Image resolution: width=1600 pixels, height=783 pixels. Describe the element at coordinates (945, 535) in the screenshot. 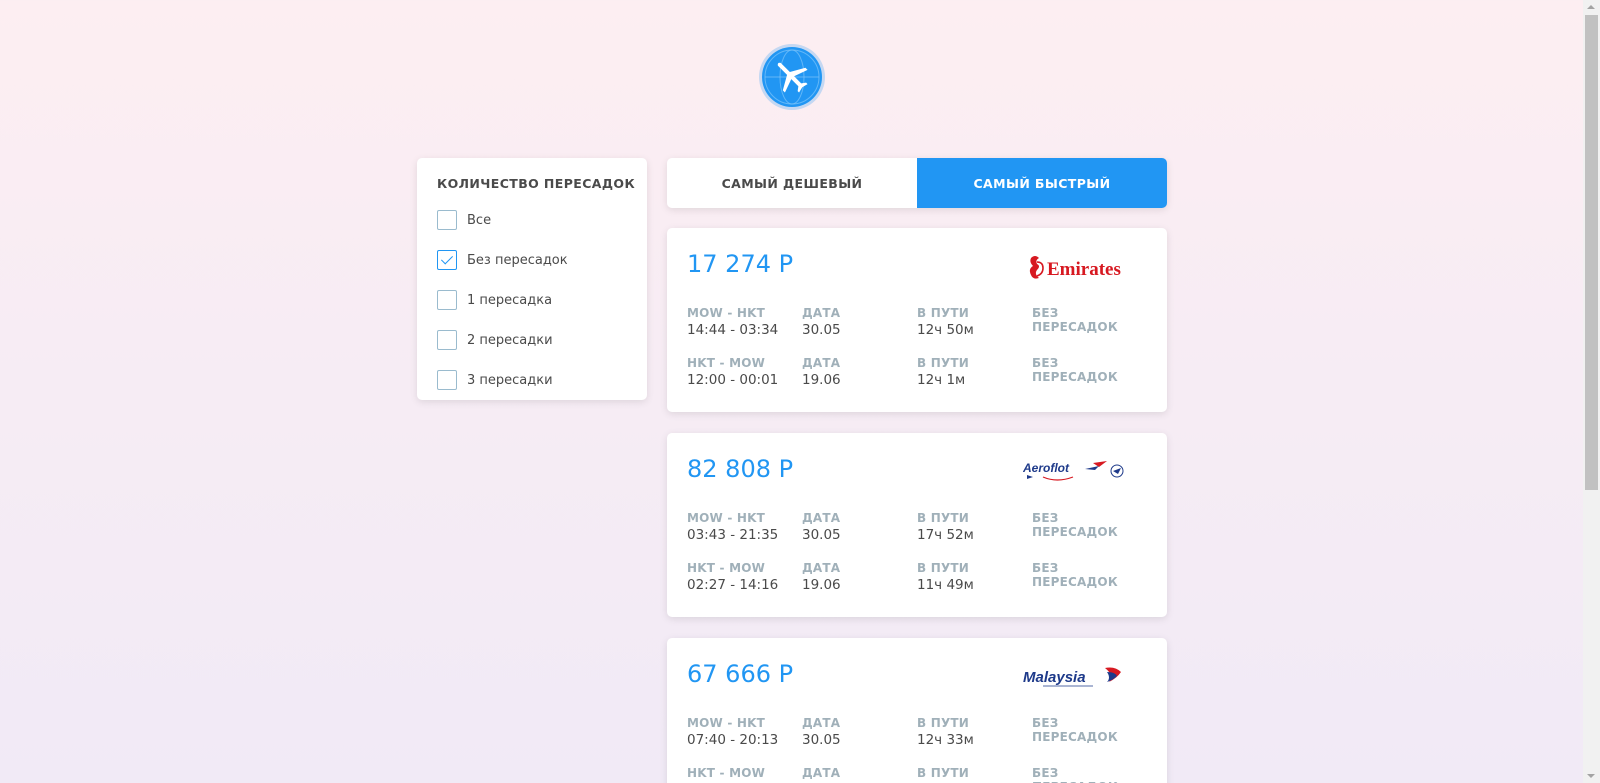

I see `flight-duration: 17ч 52м` at that location.